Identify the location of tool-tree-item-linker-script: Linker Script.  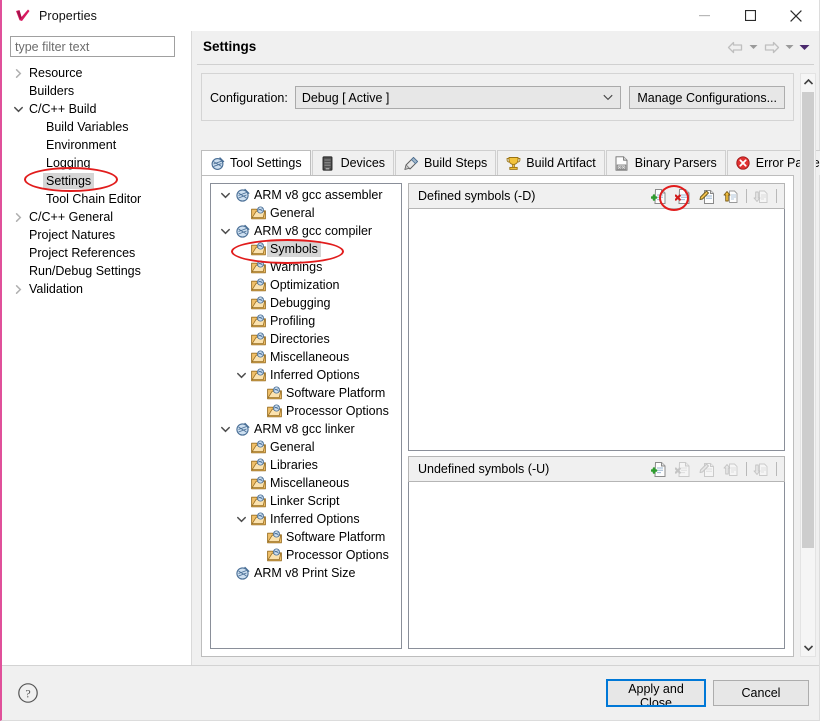
(306, 501).